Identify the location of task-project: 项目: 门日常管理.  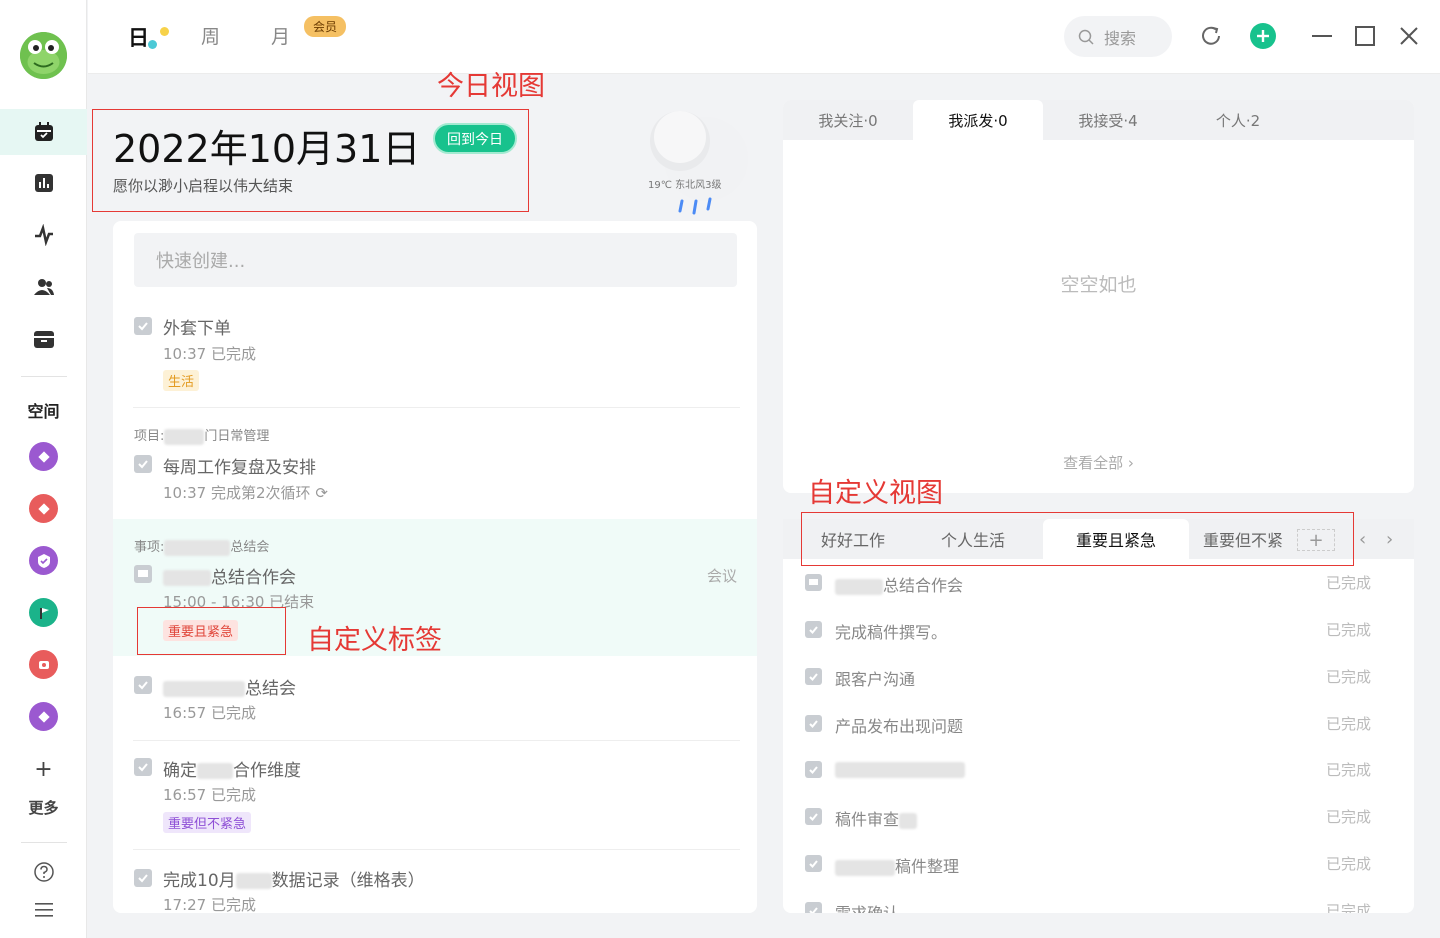
(202, 436).